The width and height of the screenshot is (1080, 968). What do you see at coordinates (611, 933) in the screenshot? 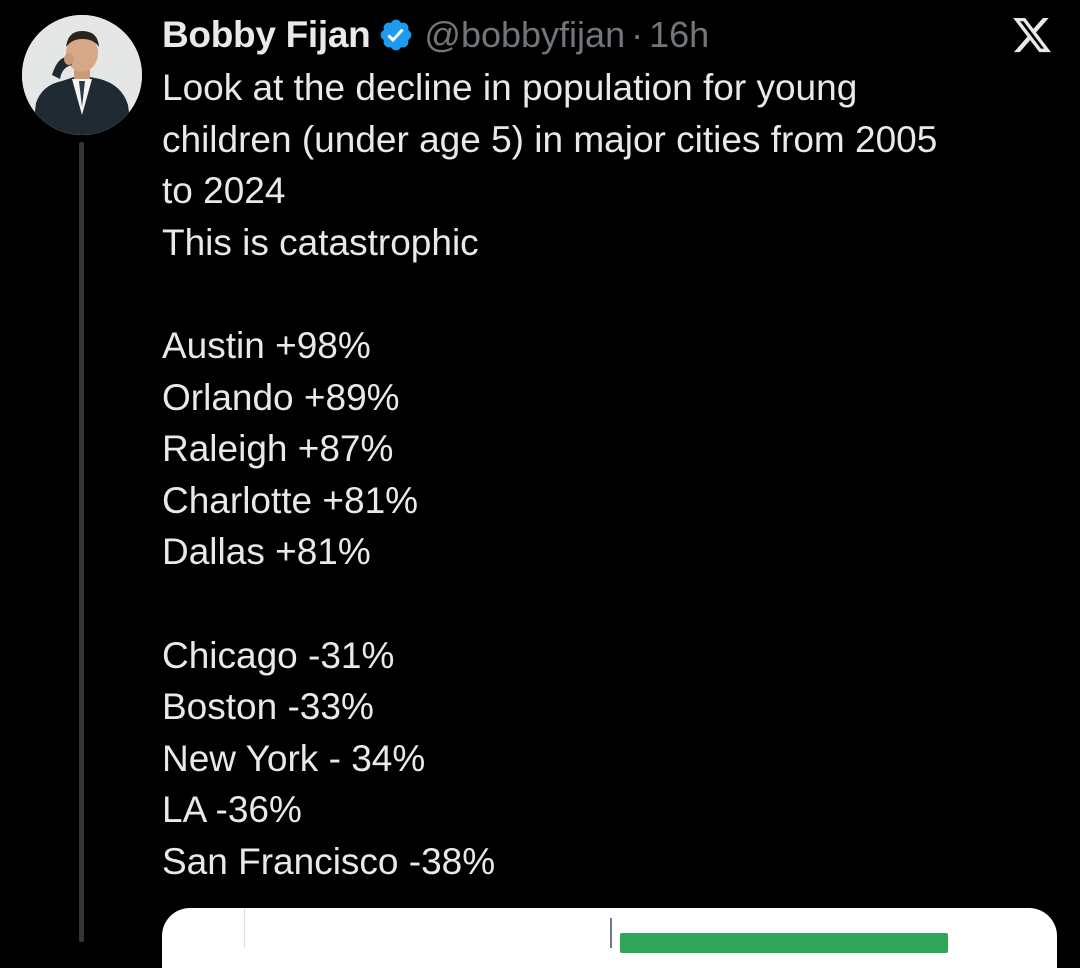
I see `chart-axis-line` at bounding box center [611, 933].